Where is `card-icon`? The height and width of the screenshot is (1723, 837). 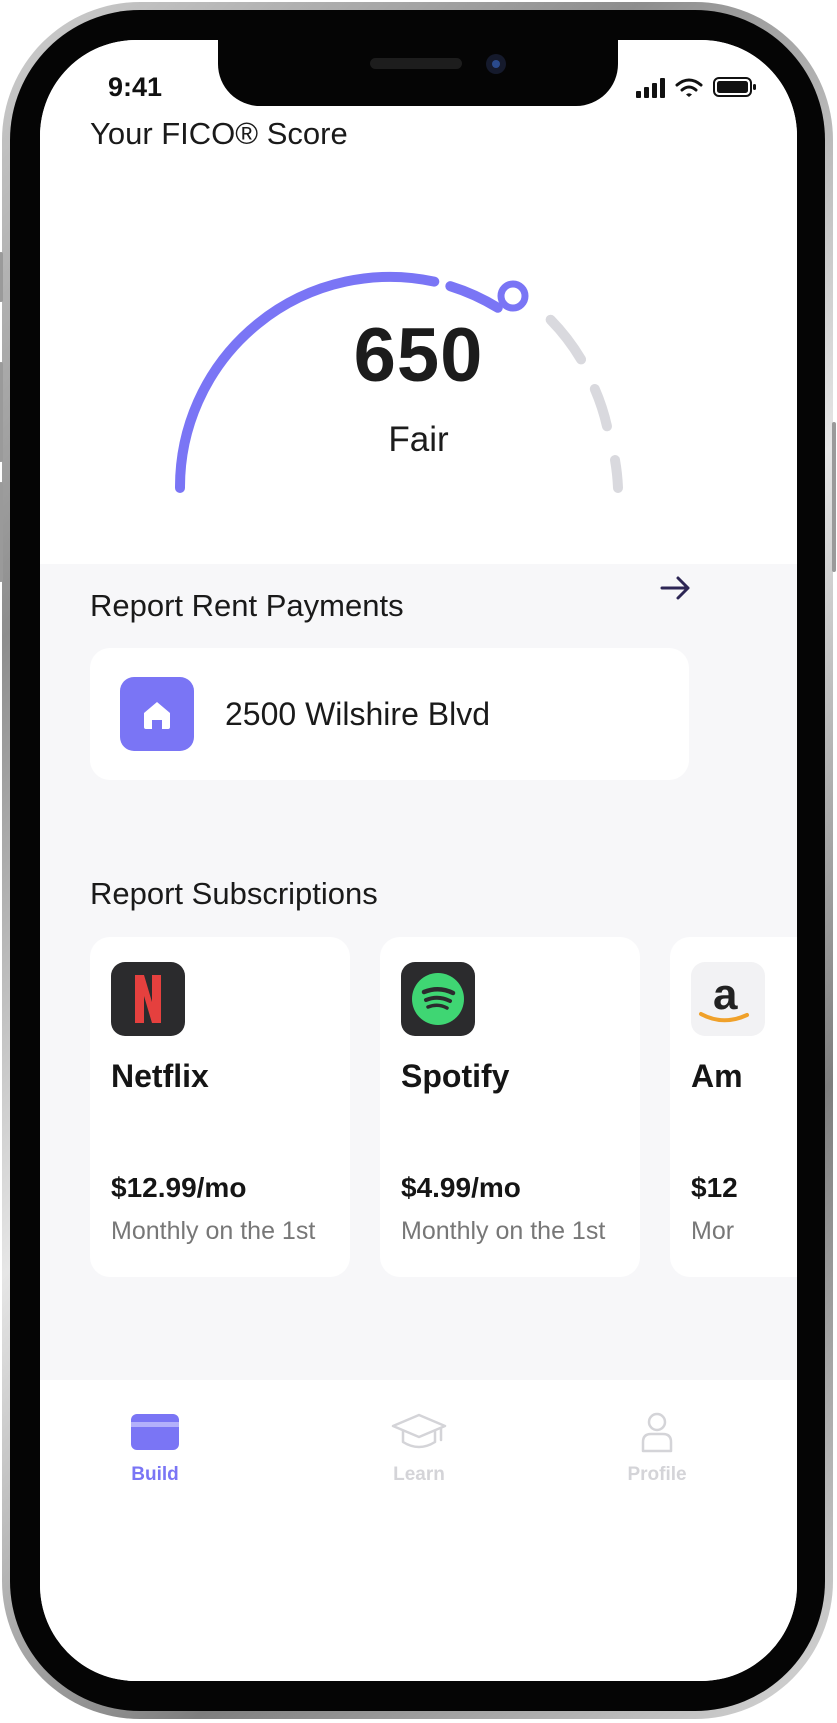 card-icon is located at coordinates (155, 1432).